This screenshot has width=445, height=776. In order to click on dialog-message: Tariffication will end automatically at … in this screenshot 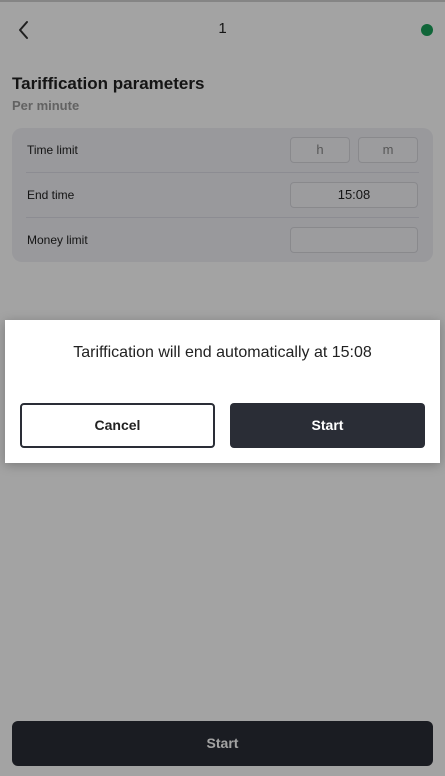, I will do `click(222, 352)`.